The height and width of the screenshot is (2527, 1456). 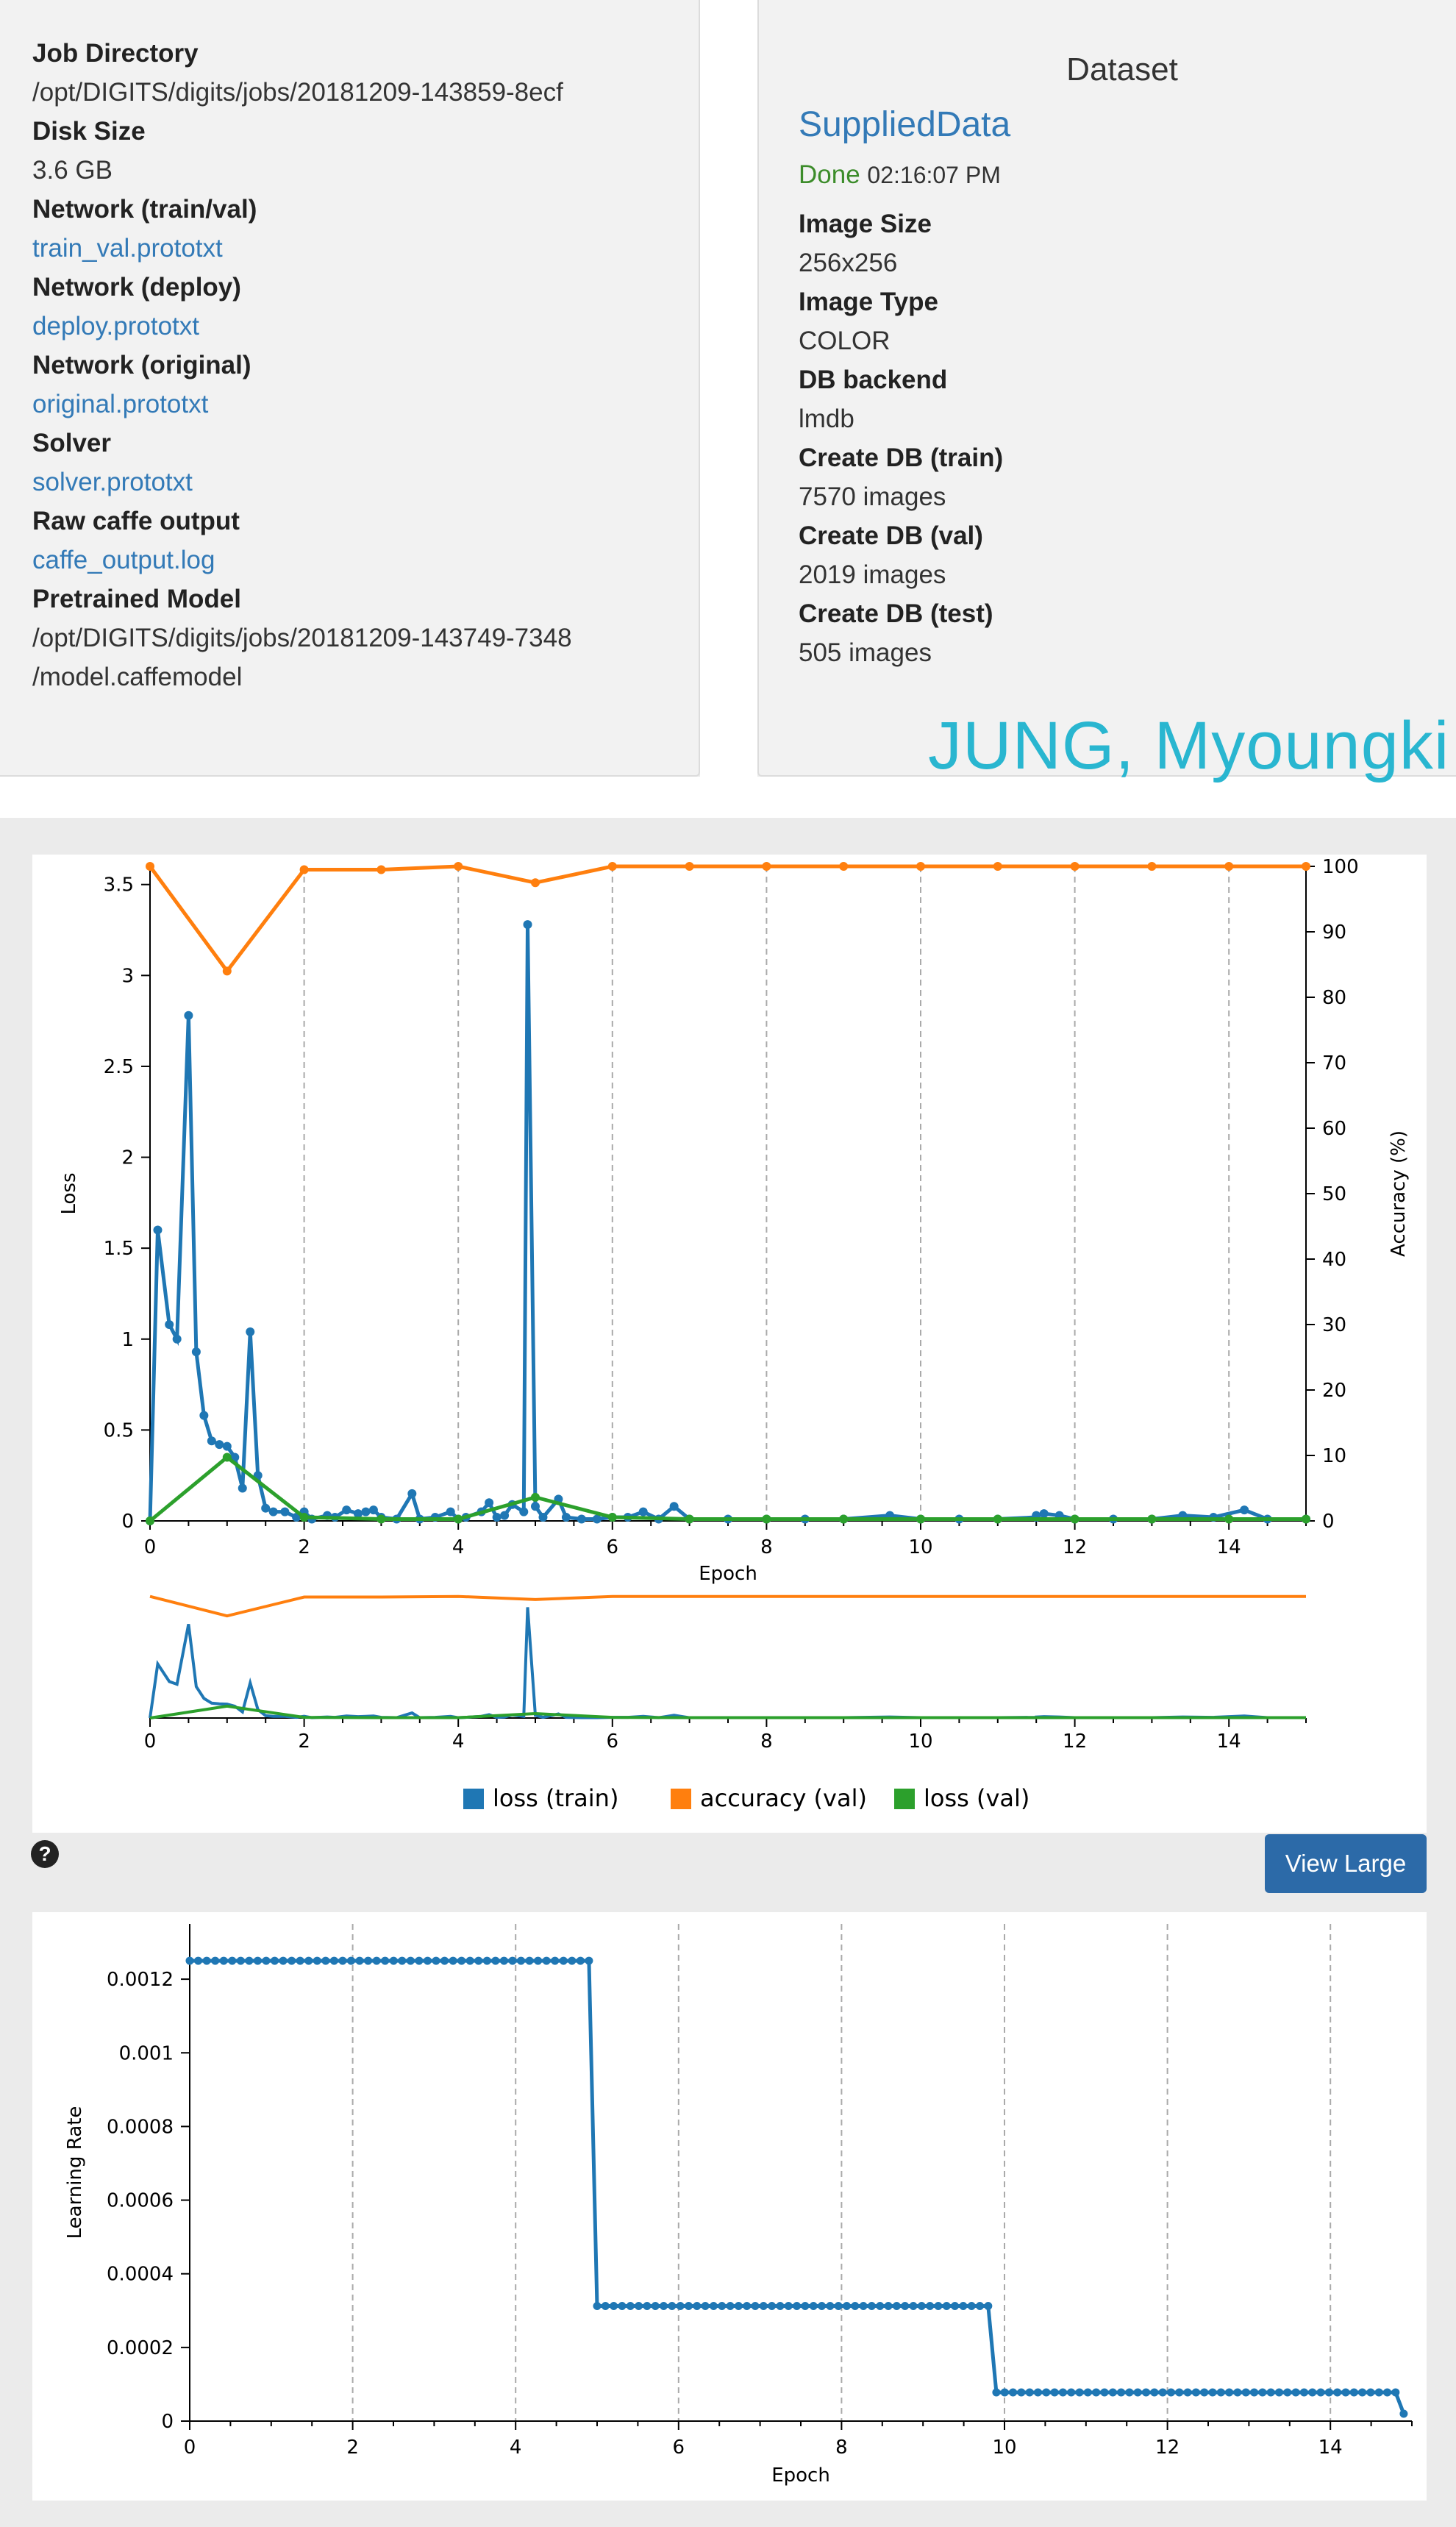 What do you see at coordinates (127, 1340) in the screenshot?
I see `y-tick-label: 1` at bounding box center [127, 1340].